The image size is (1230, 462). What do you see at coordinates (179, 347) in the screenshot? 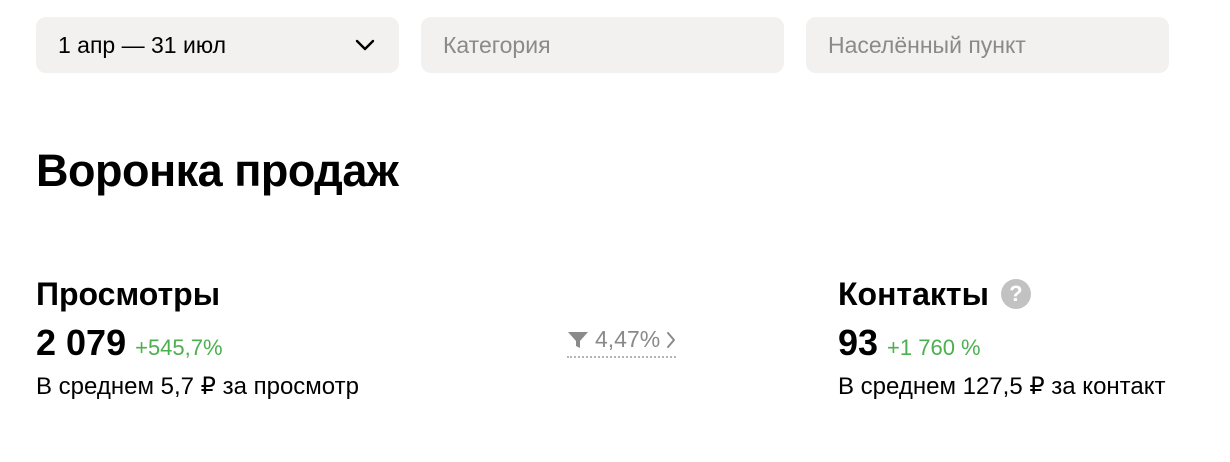
I see `views-delta: +545,7%` at bounding box center [179, 347].